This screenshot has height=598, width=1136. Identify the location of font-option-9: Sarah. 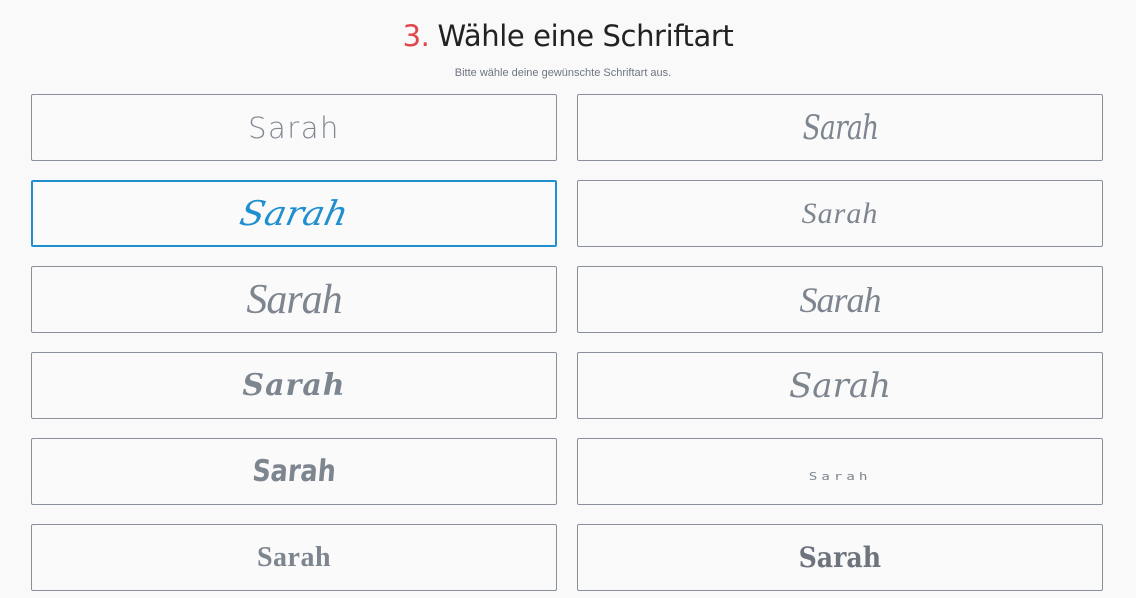
(294, 471).